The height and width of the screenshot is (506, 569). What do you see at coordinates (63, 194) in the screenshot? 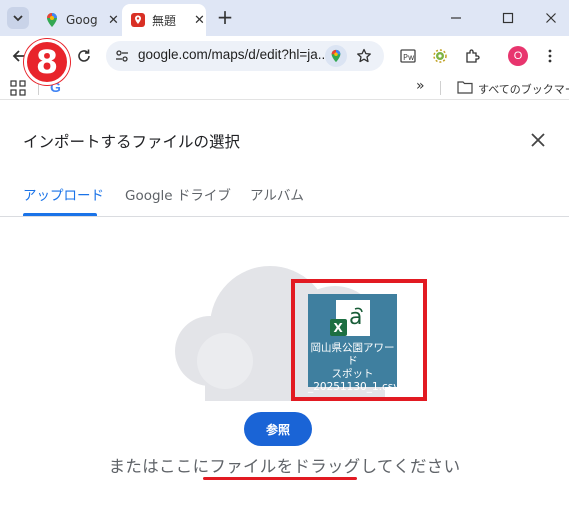
I see `tab-upload: アップロード` at bounding box center [63, 194].